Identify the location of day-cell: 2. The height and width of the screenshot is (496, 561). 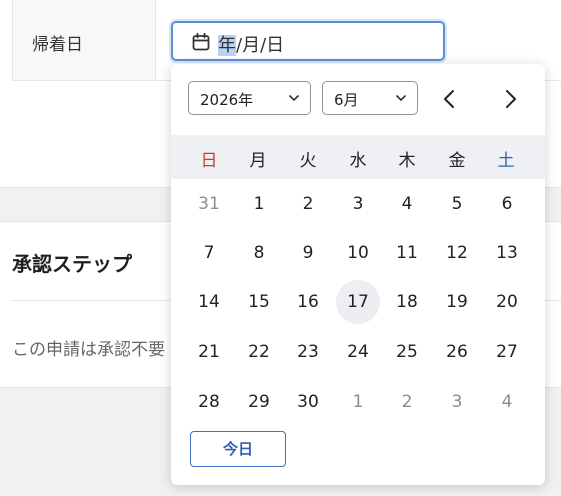
(308, 204).